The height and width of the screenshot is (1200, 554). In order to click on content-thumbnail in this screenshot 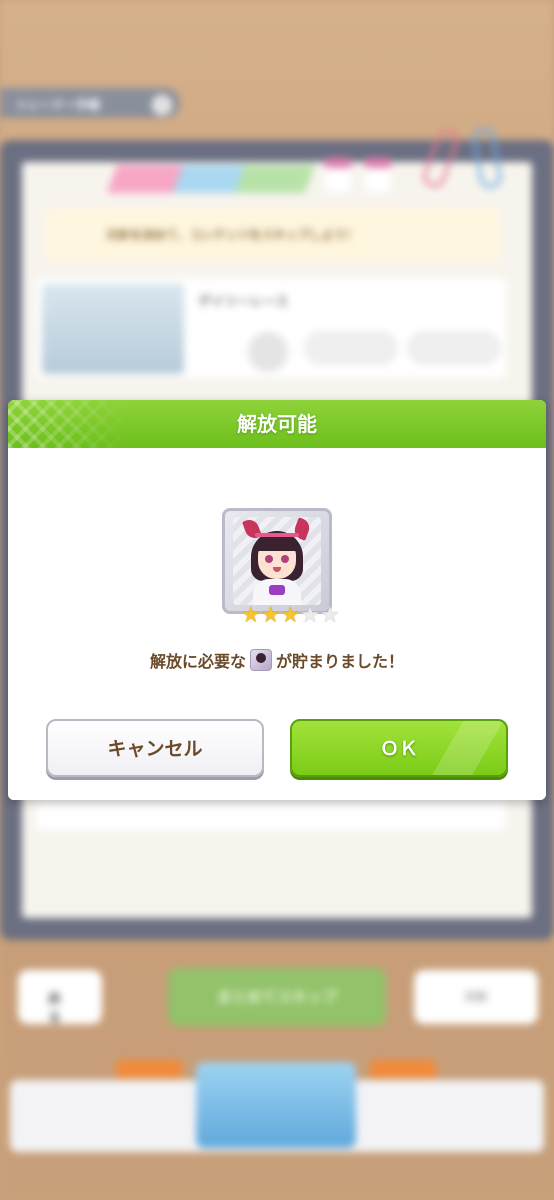, I will do `click(113, 329)`.